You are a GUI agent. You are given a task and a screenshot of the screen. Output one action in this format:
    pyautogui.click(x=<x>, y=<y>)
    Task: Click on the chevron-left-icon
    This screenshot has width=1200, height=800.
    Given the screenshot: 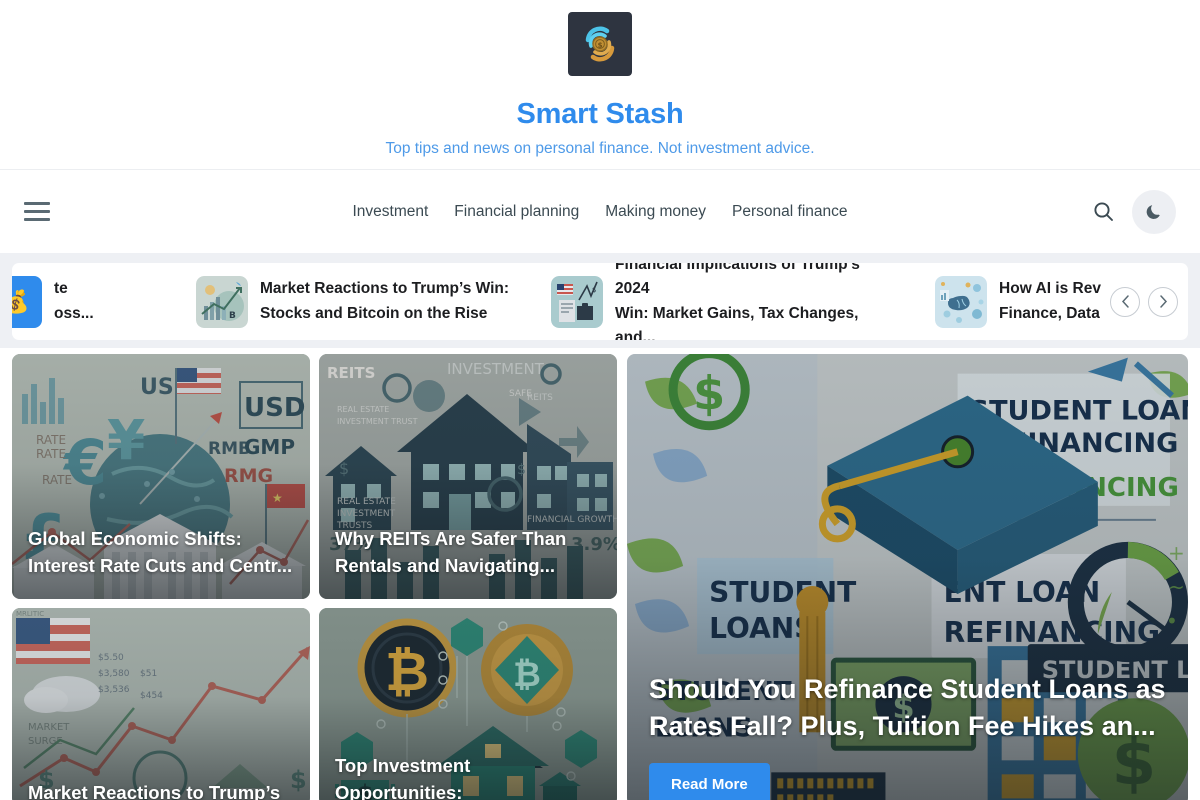 What is the action you would take?
    pyautogui.click(x=1125, y=301)
    